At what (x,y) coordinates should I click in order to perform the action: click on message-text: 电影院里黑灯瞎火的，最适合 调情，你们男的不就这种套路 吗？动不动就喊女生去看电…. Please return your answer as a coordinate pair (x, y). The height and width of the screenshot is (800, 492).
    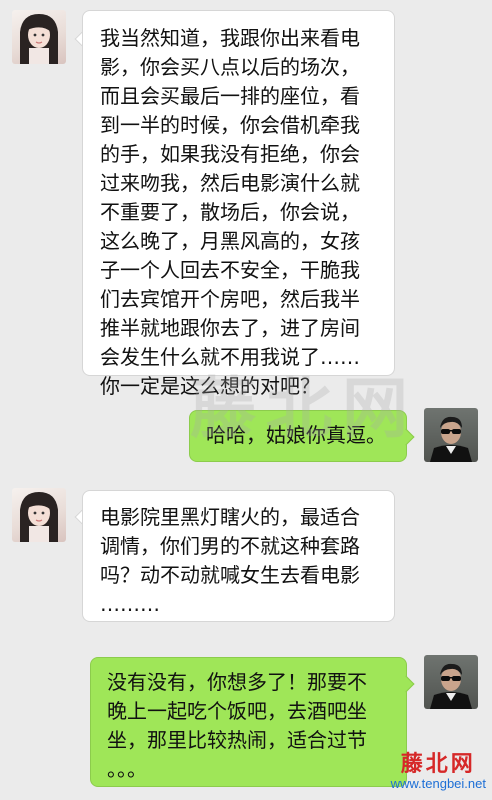
    Looking at the image, I should click on (230, 560).